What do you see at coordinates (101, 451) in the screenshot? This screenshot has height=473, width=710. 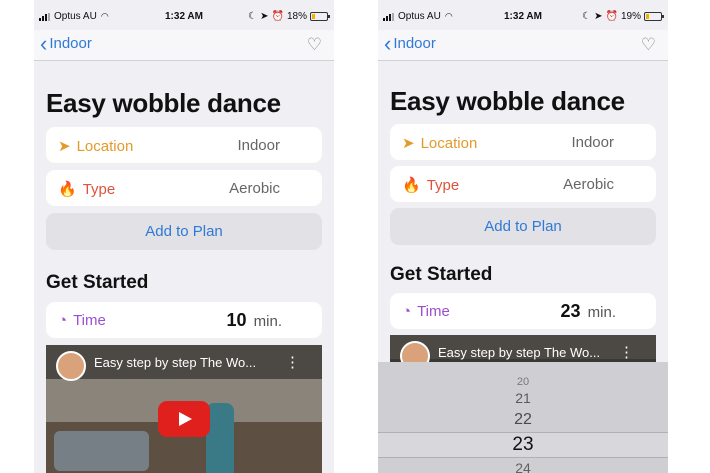 I see `video-sofa` at bounding box center [101, 451].